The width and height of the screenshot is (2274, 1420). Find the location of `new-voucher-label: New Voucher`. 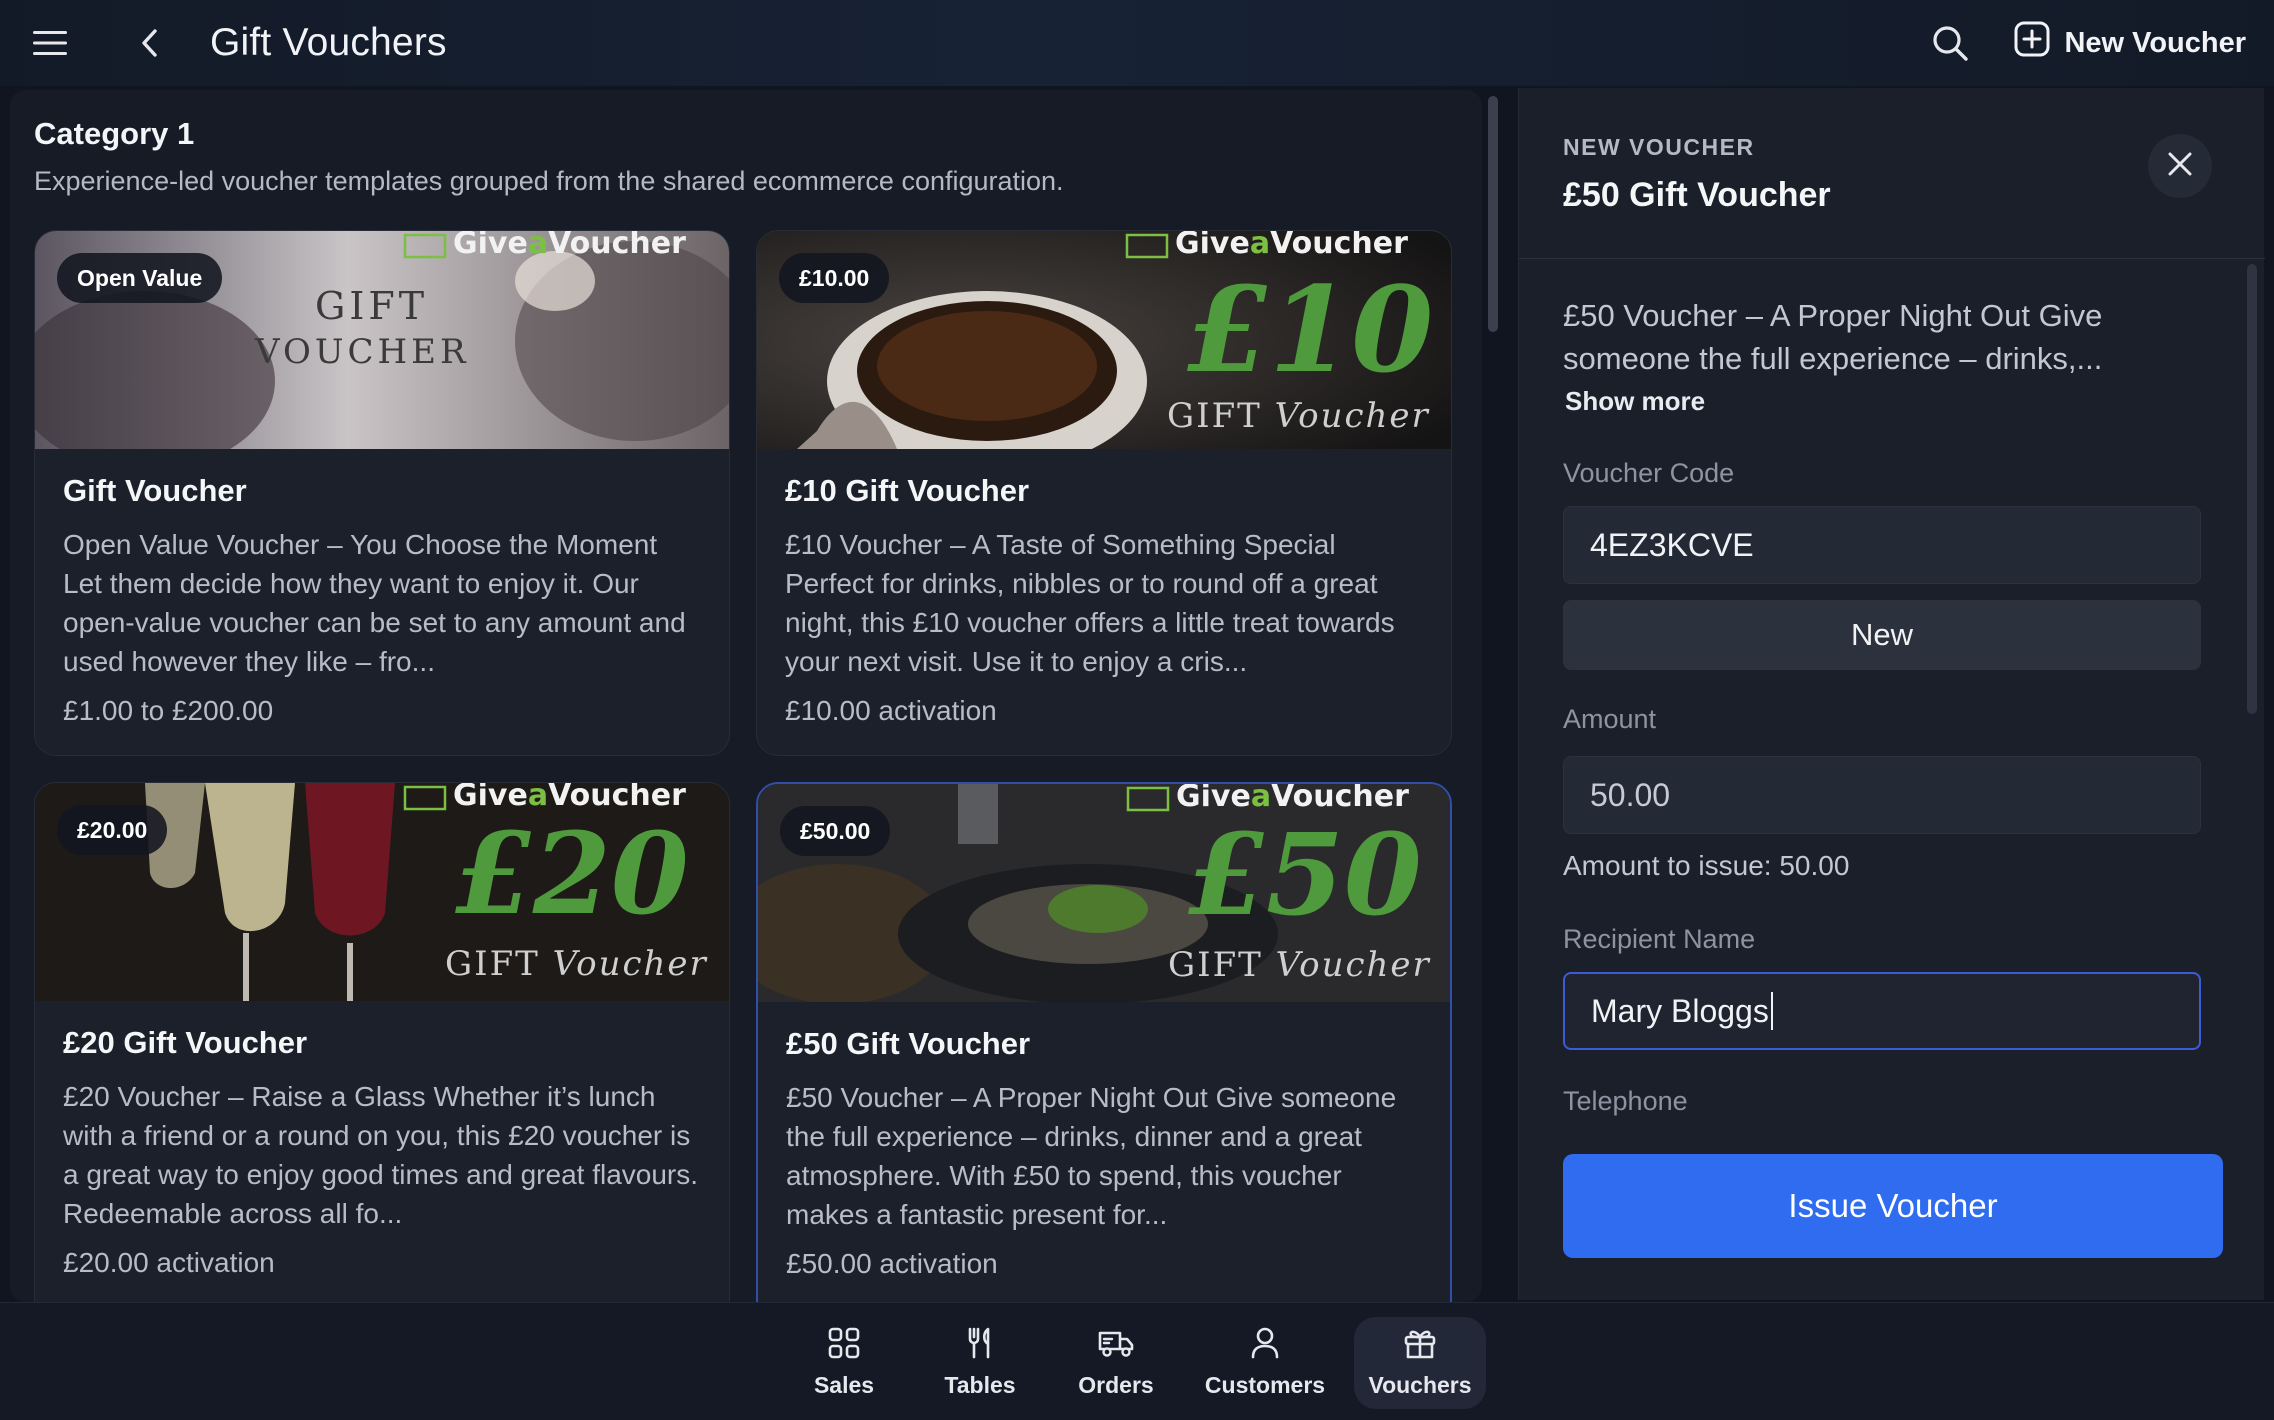

new-voucher-label: New Voucher is located at coordinates (2155, 42).